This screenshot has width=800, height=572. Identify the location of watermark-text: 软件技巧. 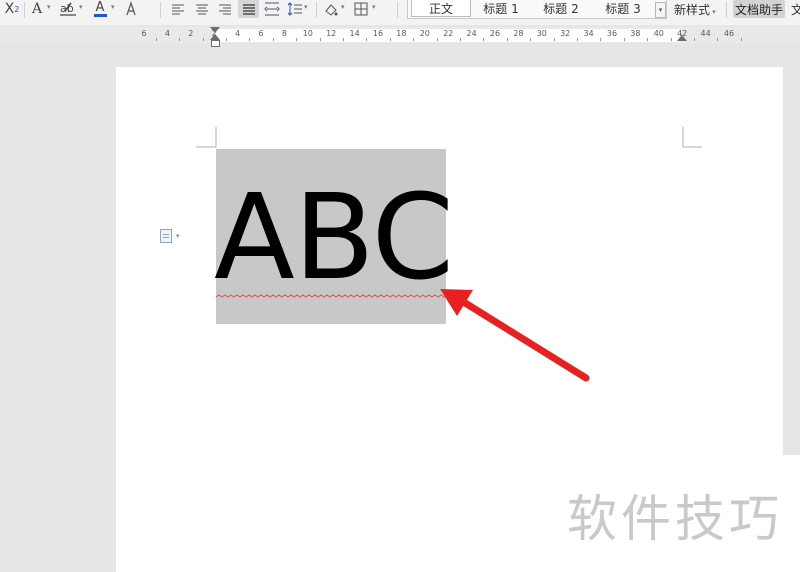
(675, 519).